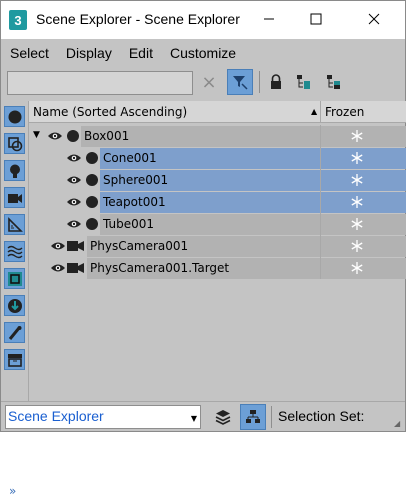 Image resolution: width=406 pixels, height=498 pixels. I want to click on status-bar: Scene Explorer ▼ Selection Set: ◢, so click(203, 416).